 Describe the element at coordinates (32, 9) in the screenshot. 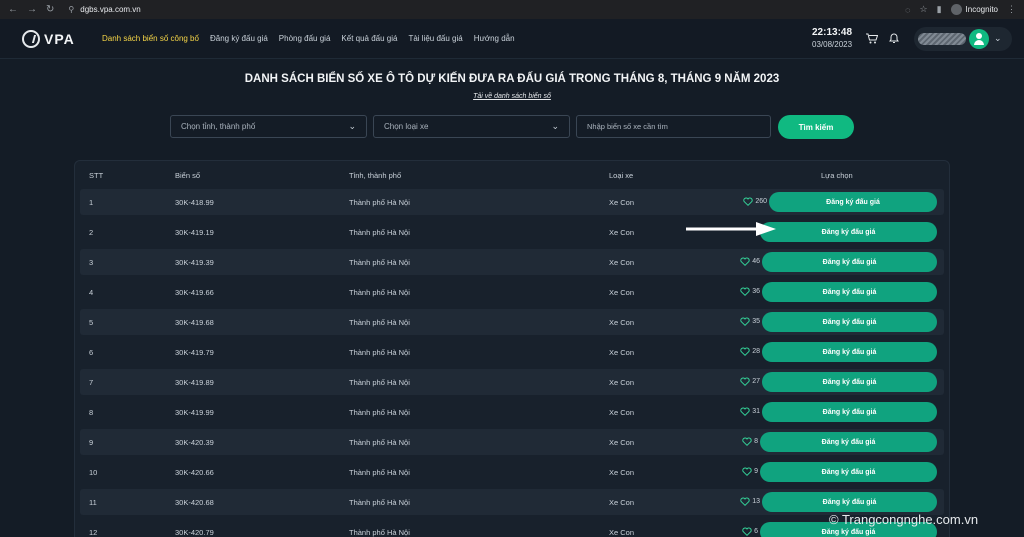

I see `forward-icon: →` at that location.